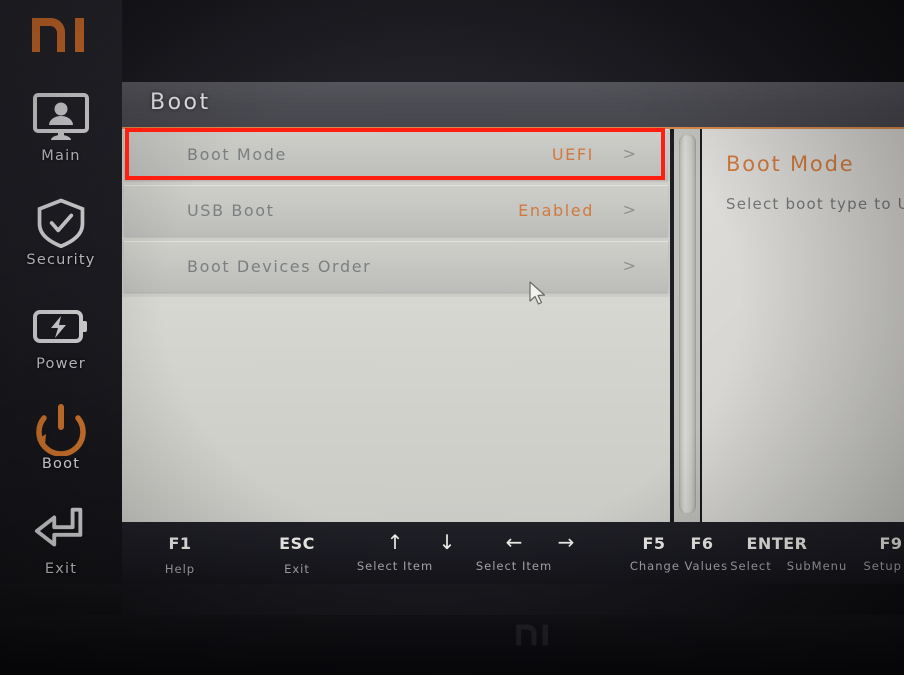 This screenshot has width=904, height=675. What do you see at coordinates (396, 154) in the screenshot?
I see `menu-row-boot-mode: Boot Mode UEFI >` at bounding box center [396, 154].